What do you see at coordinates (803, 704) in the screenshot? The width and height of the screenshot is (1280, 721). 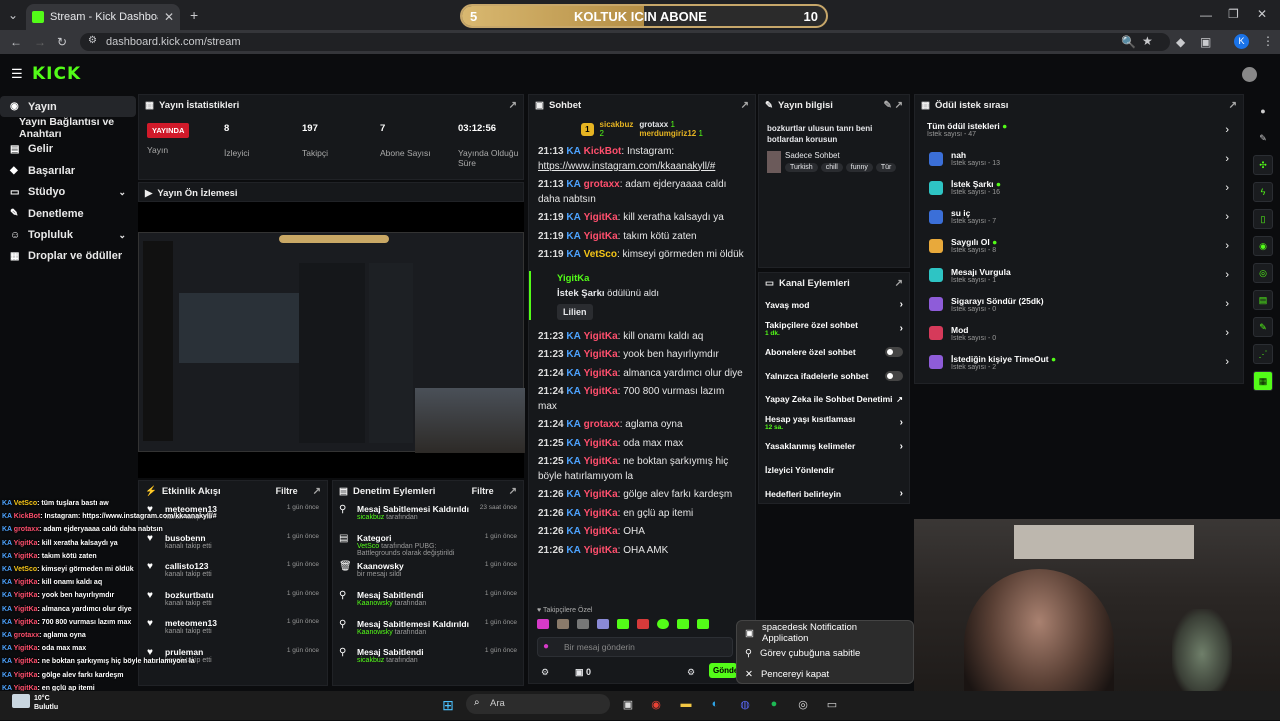 I see `app-icon: ◎` at bounding box center [803, 704].